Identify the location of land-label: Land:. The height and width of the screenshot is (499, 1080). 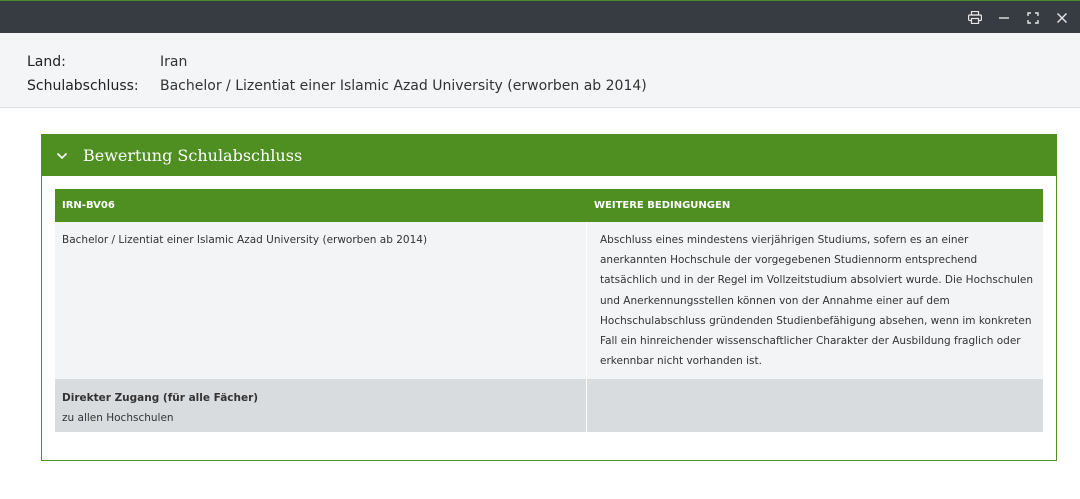
(46, 62).